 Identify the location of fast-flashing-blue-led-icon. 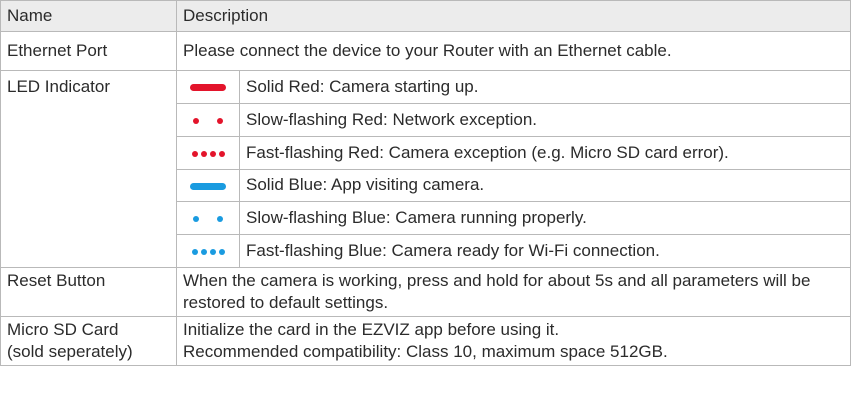
(208, 252).